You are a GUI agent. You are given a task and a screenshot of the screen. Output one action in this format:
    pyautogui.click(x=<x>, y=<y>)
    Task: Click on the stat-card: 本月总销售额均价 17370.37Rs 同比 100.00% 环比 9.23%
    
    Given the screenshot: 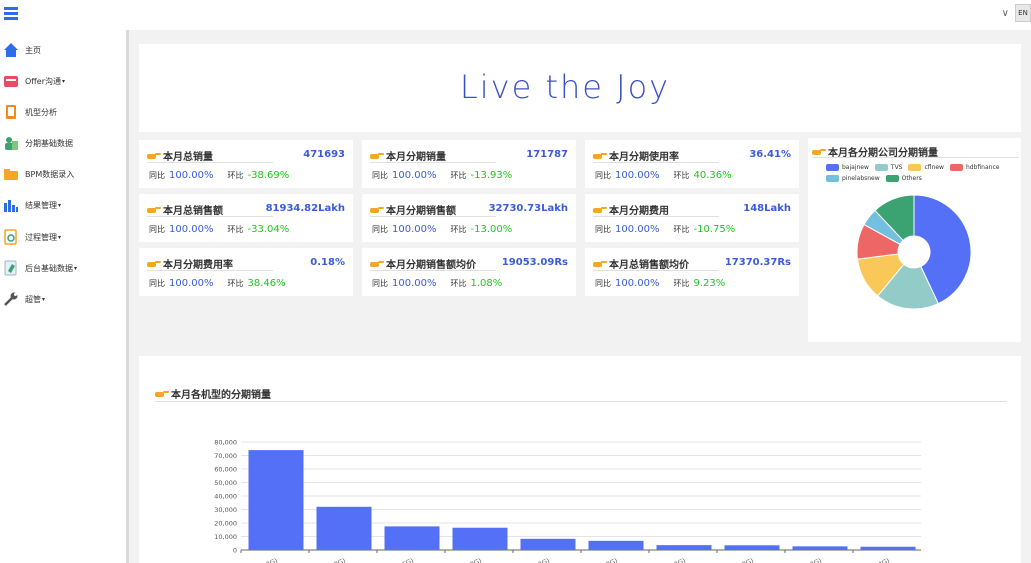 What is the action you would take?
    pyautogui.click(x=692, y=272)
    